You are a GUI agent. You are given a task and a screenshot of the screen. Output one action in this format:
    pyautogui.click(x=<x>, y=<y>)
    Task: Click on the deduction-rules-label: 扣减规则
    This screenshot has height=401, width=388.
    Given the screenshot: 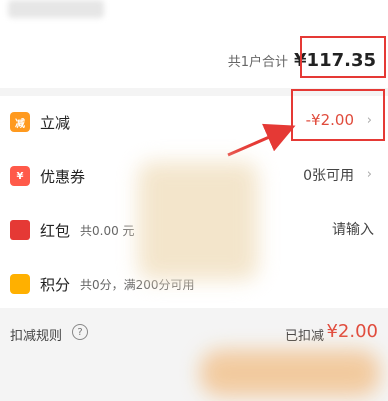 What is the action you would take?
    pyautogui.click(x=36, y=336)
    